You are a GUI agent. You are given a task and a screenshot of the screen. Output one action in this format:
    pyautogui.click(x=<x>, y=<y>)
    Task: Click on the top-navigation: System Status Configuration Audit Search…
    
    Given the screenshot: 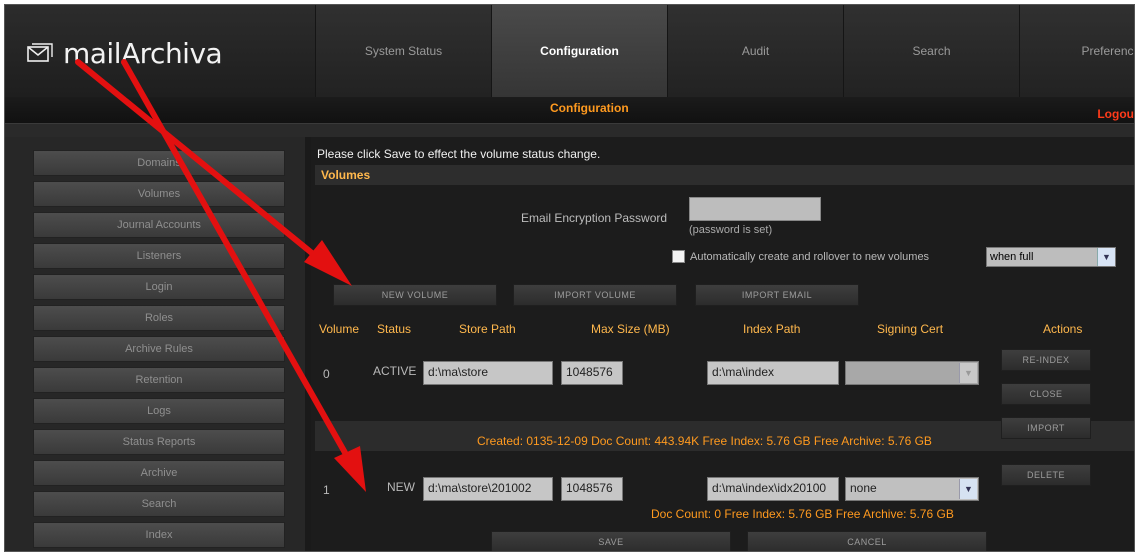 What is the action you would take?
    pyautogui.click(x=724, y=51)
    